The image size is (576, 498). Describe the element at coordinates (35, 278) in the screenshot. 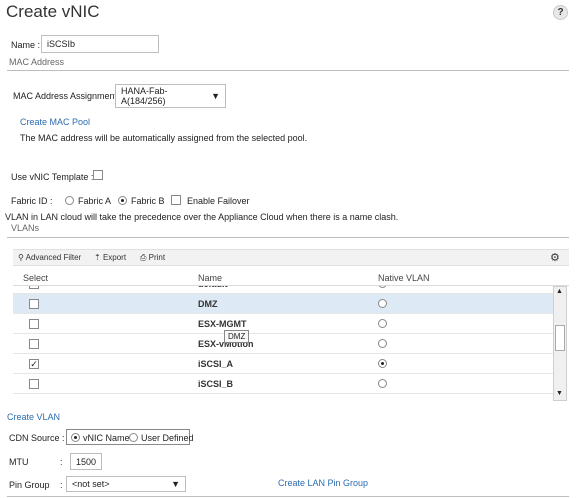

I see `select-column-header: Select` at that location.